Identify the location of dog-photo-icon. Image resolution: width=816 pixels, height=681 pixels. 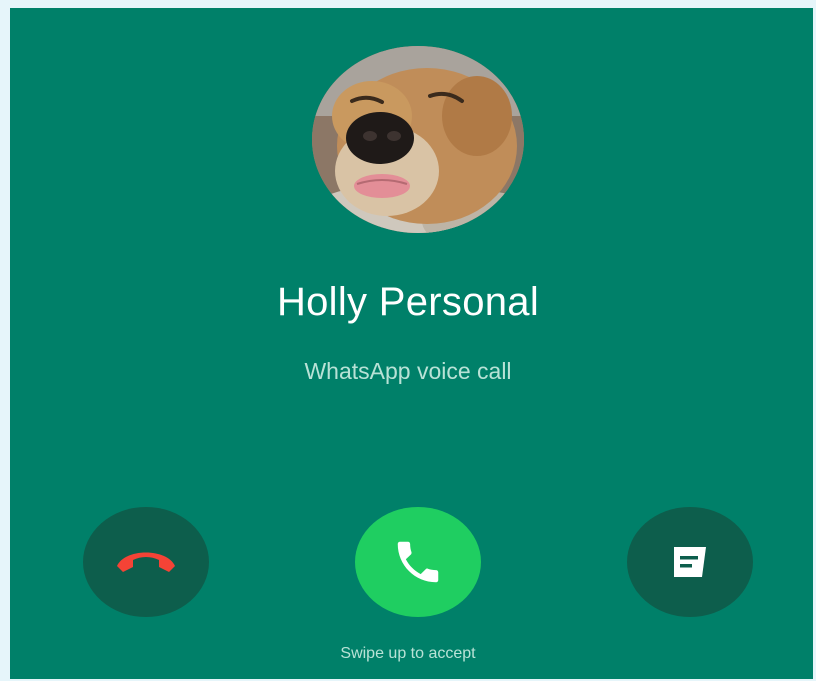
(418, 139).